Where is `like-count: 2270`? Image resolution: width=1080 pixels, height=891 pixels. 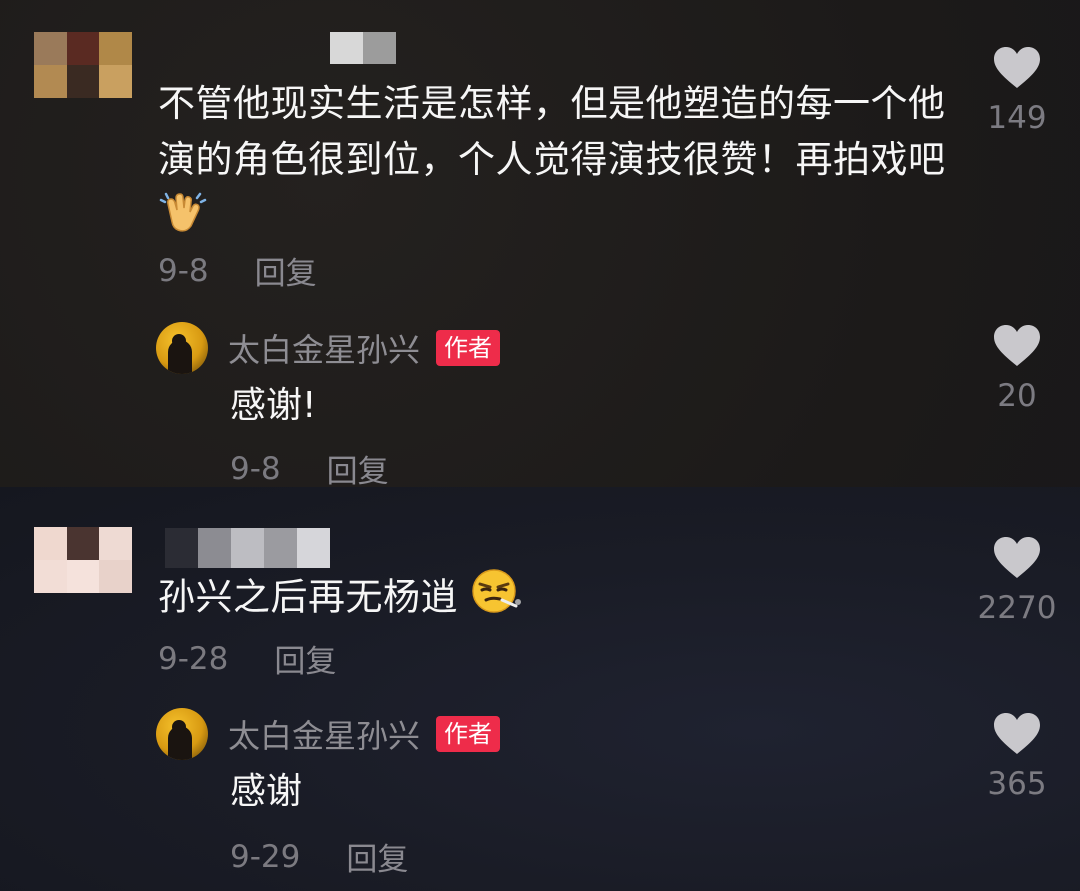
like-count: 2270 is located at coordinates (1017, 608).